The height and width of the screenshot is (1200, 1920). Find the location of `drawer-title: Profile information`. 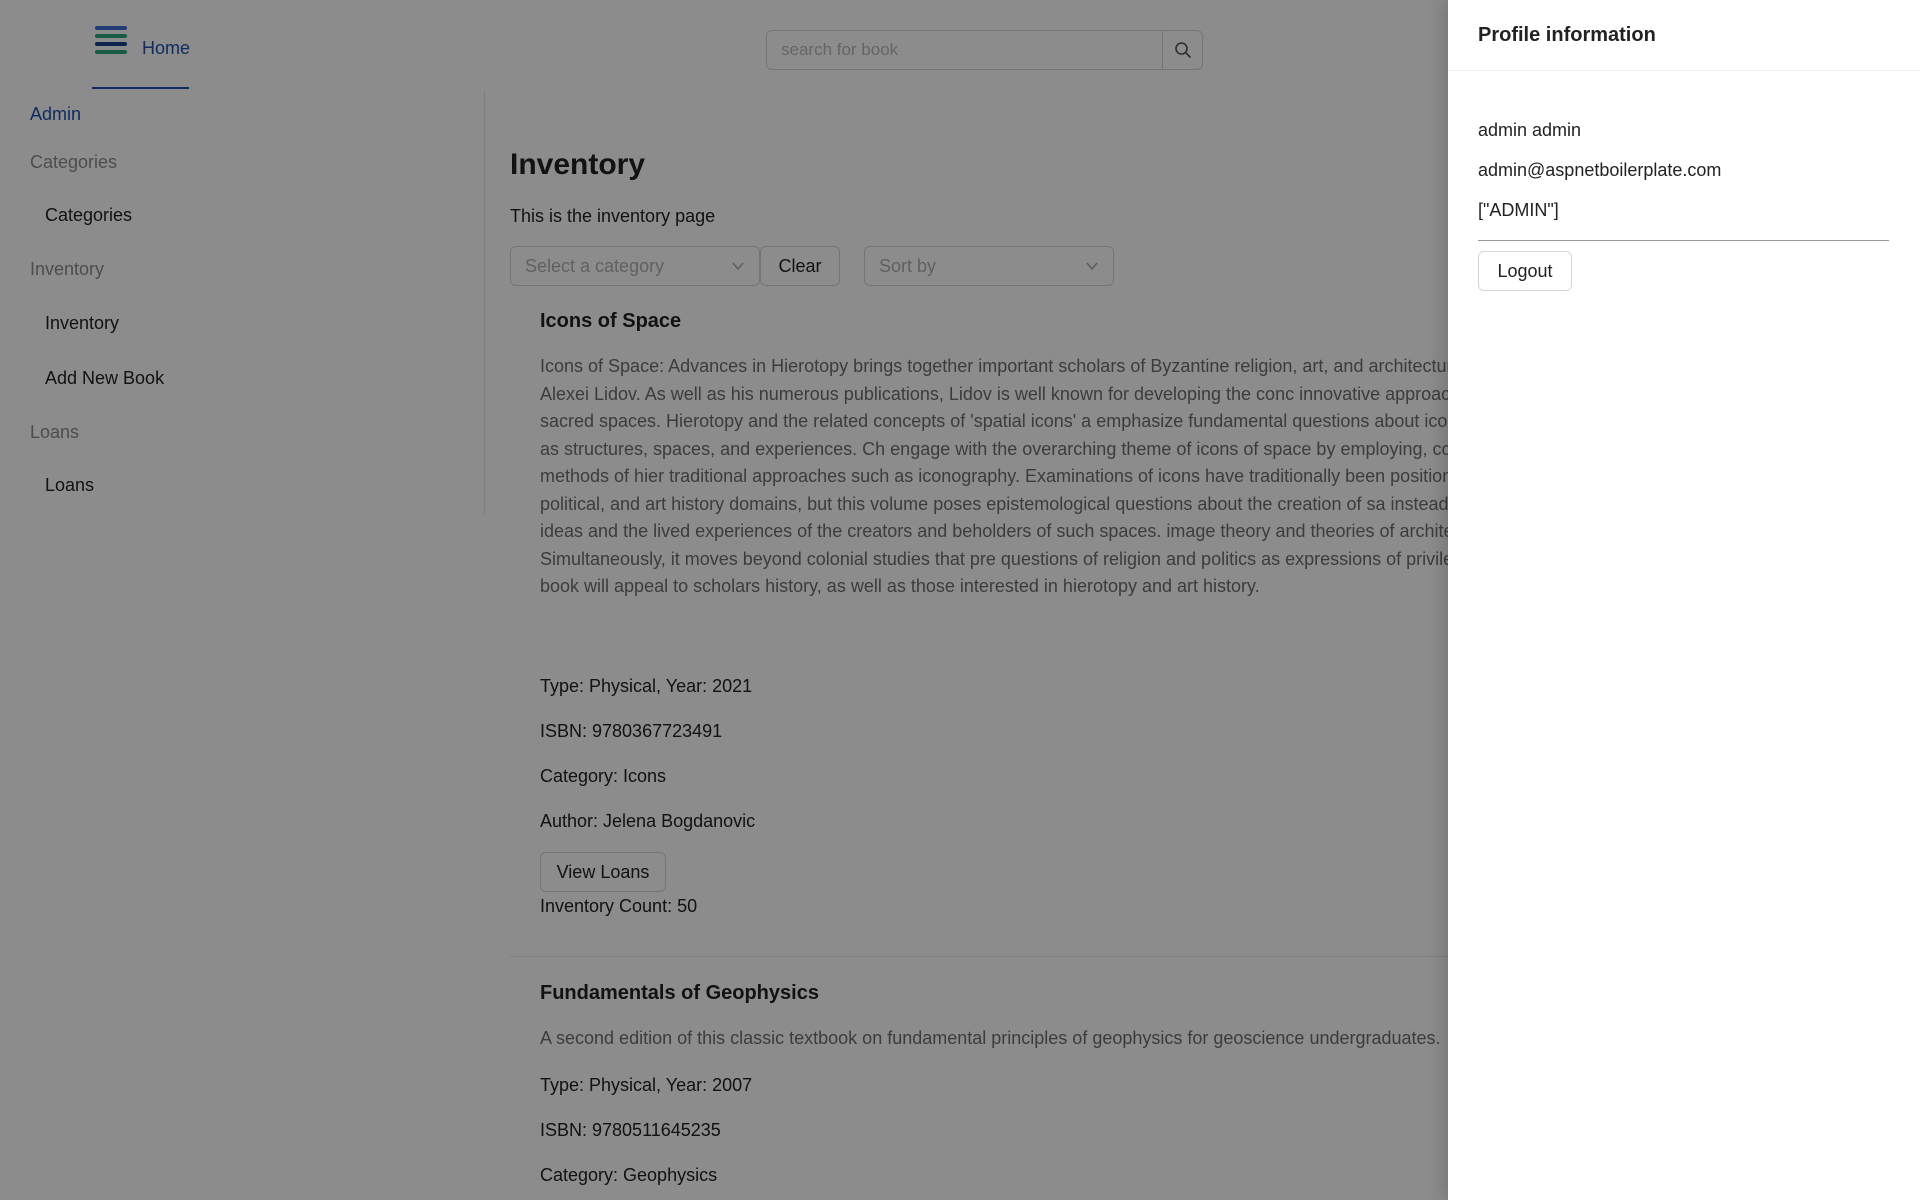

drawer-title: Profile information is located at coordinates (1684, 35).